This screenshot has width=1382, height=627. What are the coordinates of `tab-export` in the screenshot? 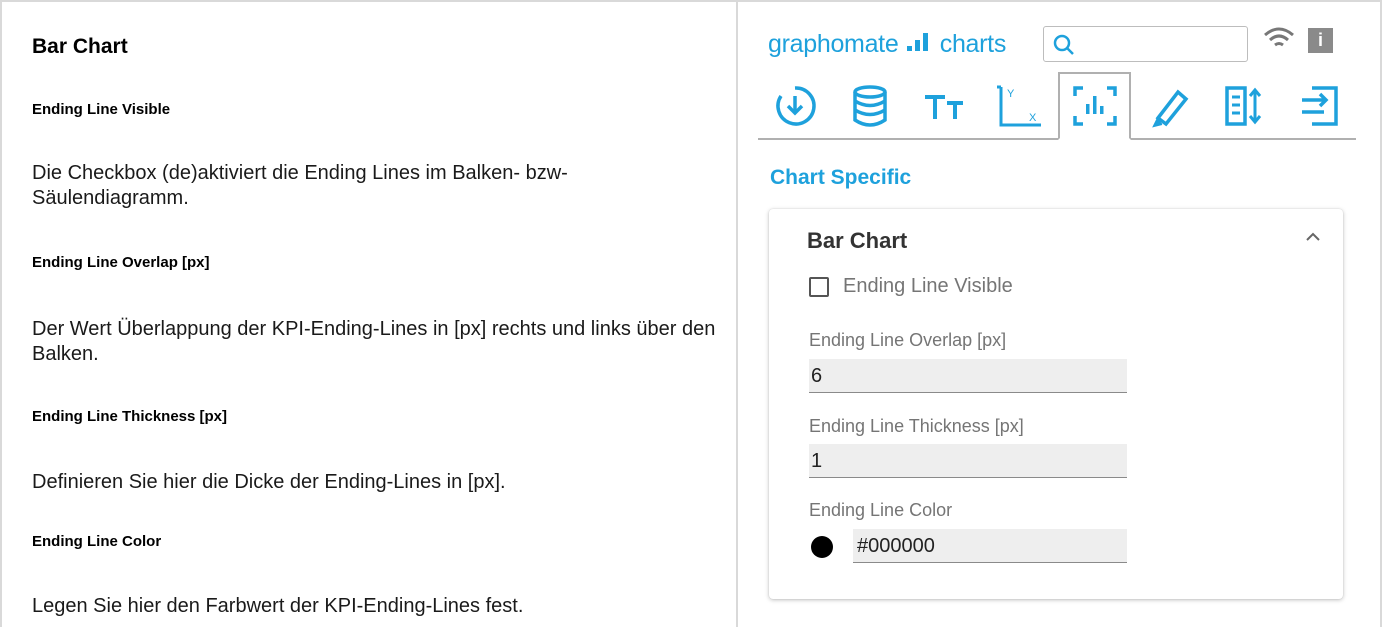 It's located at (1319, 106).